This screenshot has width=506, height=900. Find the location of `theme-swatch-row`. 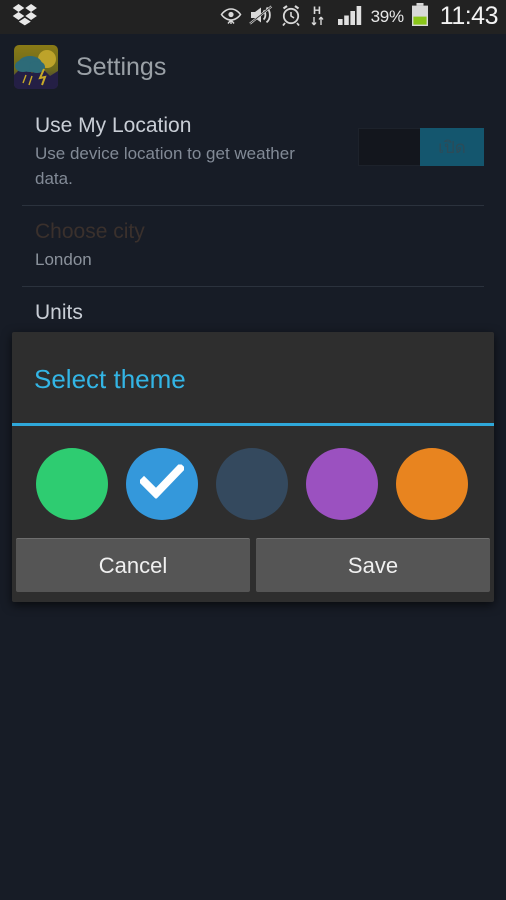

theme-swatch-row is located at coordinates (253, 484).